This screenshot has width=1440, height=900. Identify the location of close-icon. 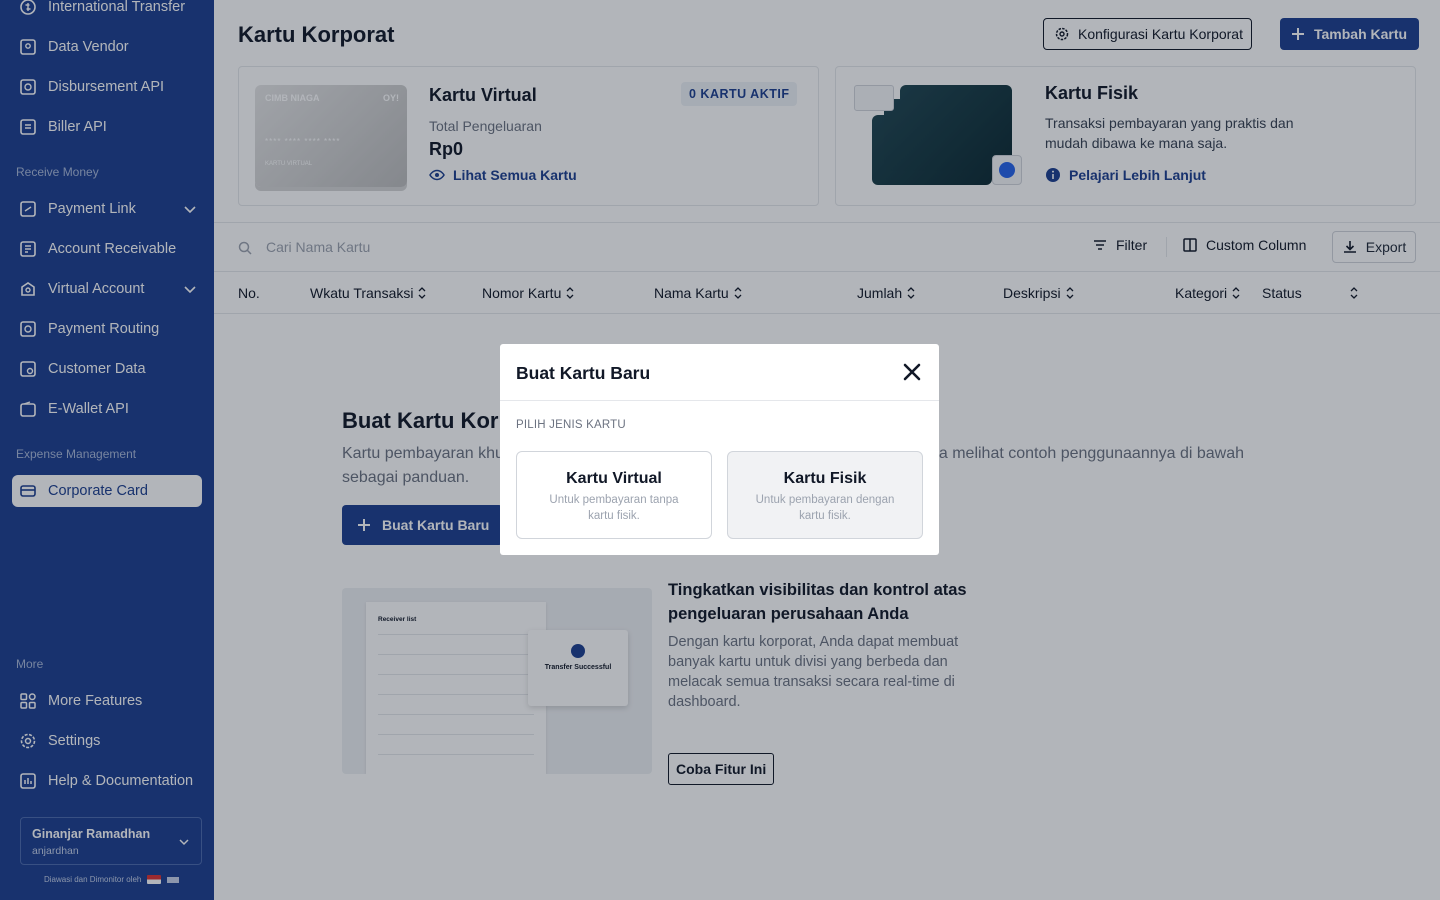
(912, 372).